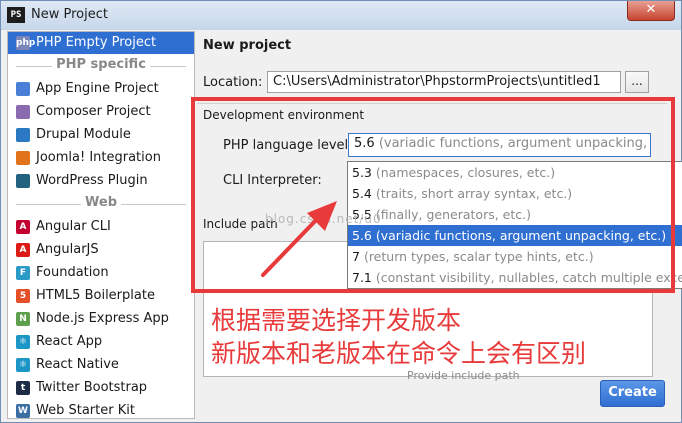  What do you see at coordinates (474, 193) in the screenshot?
I see `option-hint: (traits, short array syntax, etc.)` at bounding box center [474, 193].